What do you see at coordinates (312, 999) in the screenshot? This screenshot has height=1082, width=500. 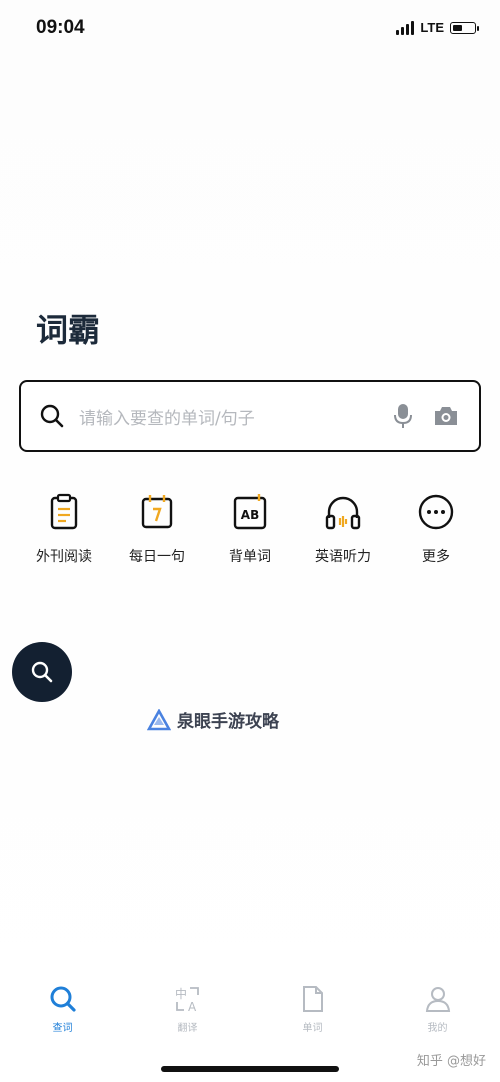 I see `document-icon` at bounding box center [312, 999].